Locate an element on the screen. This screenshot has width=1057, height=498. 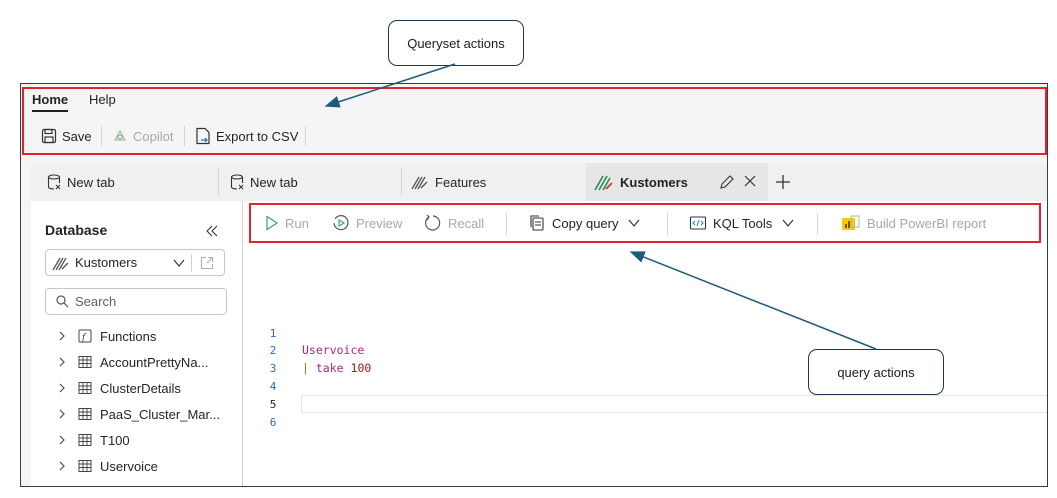
search-placeholder: Search is located at coordinates (96, 301).